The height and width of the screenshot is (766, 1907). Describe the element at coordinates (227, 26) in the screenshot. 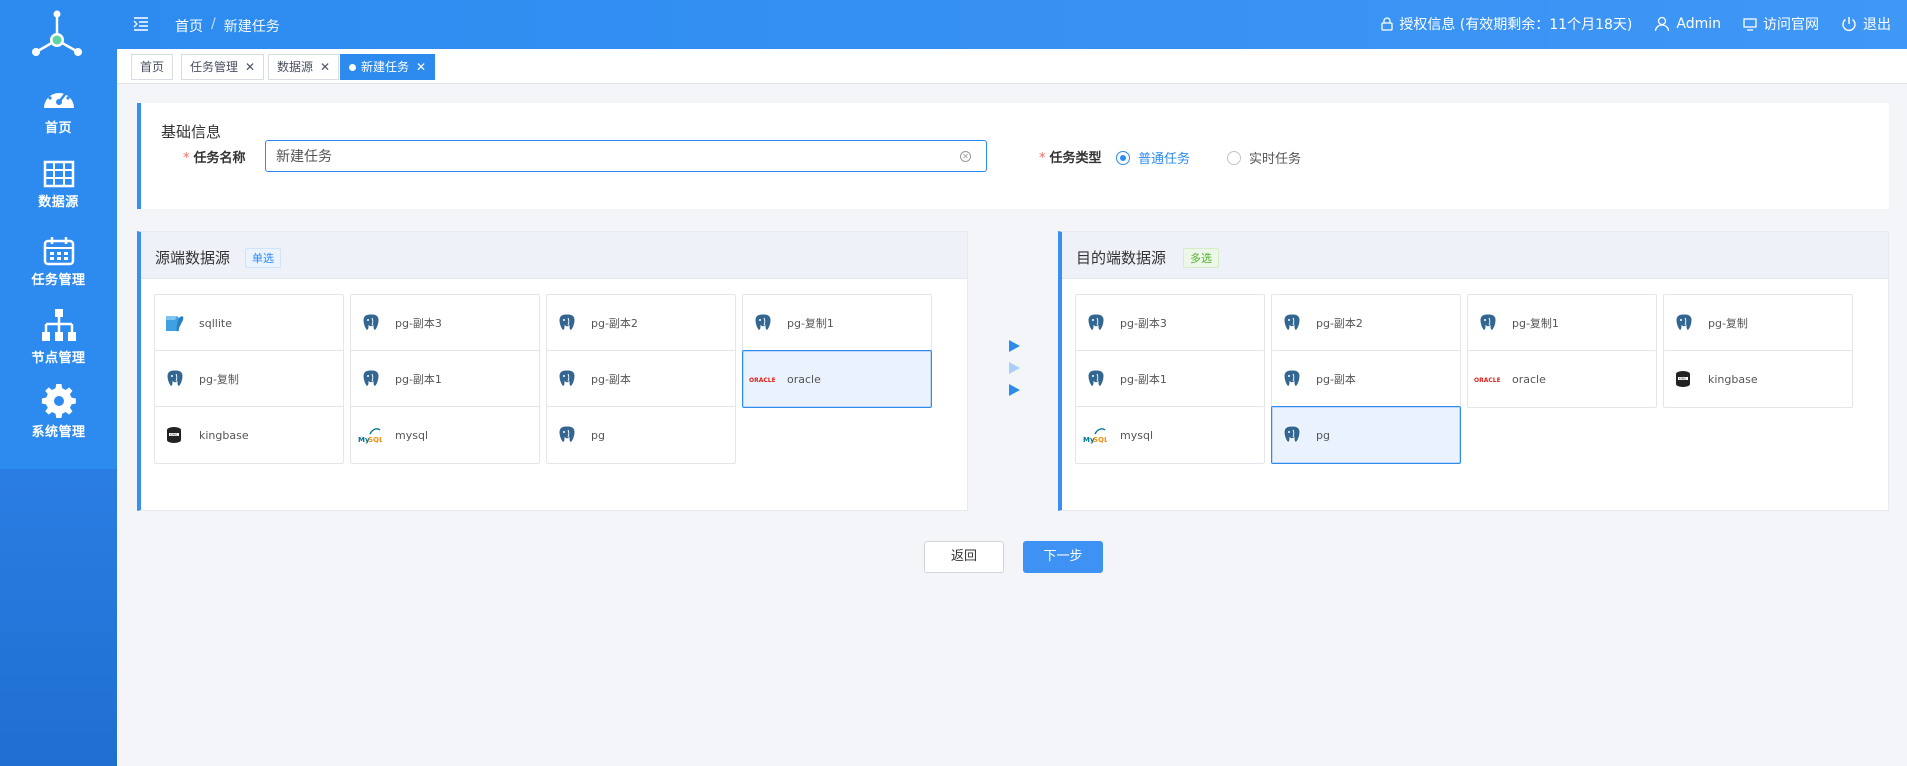

I see `breadcrumb: 首页 / 新建任务` at that location.